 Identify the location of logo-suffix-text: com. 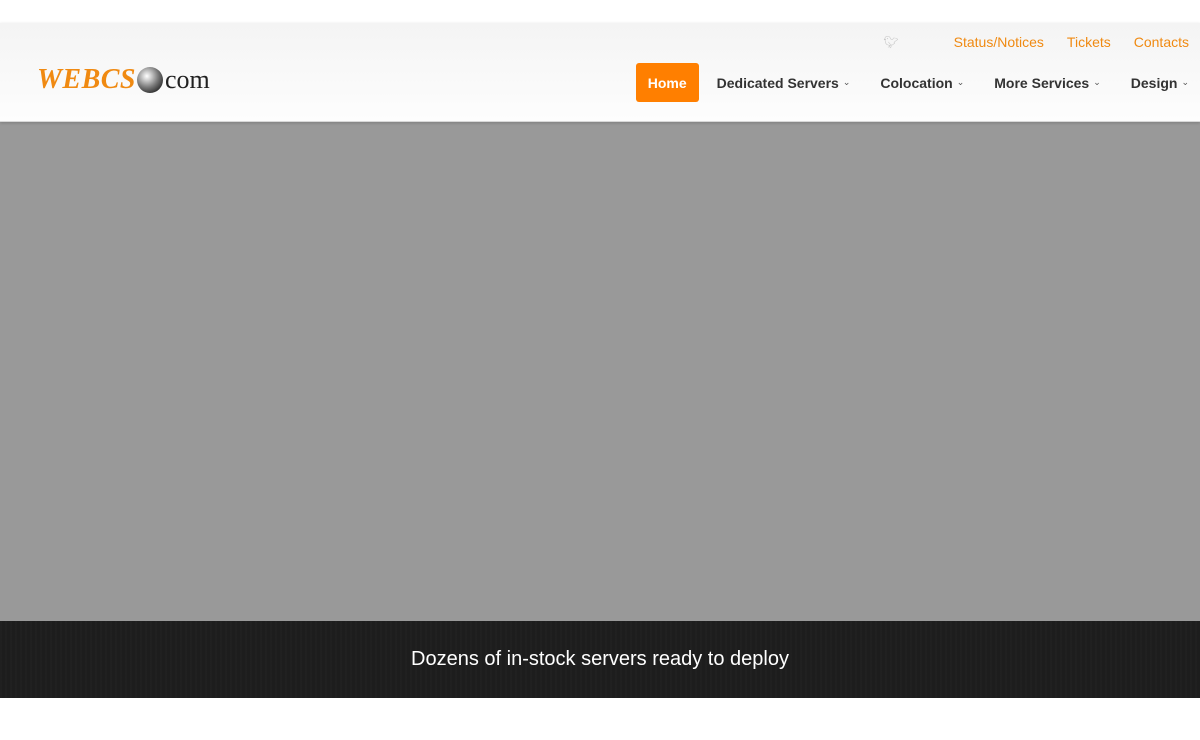
(187, 79).